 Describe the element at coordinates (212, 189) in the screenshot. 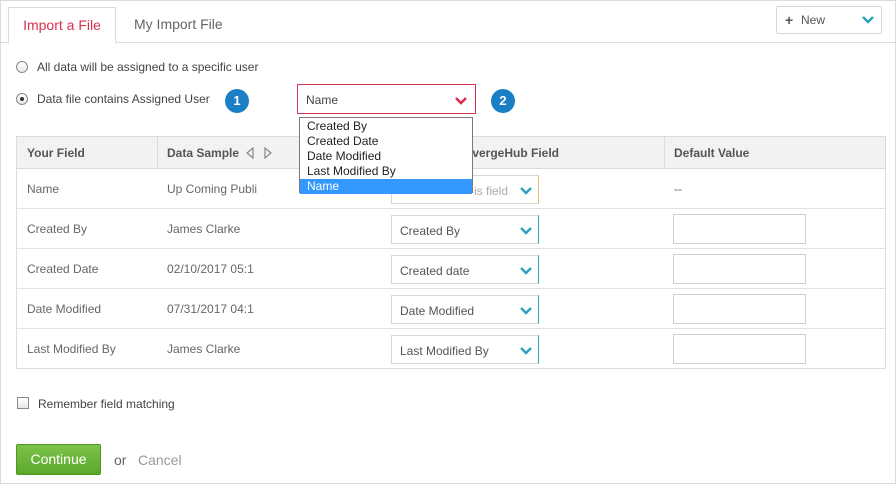

I see `row-data-sample: Up Coming Publi` at that location.